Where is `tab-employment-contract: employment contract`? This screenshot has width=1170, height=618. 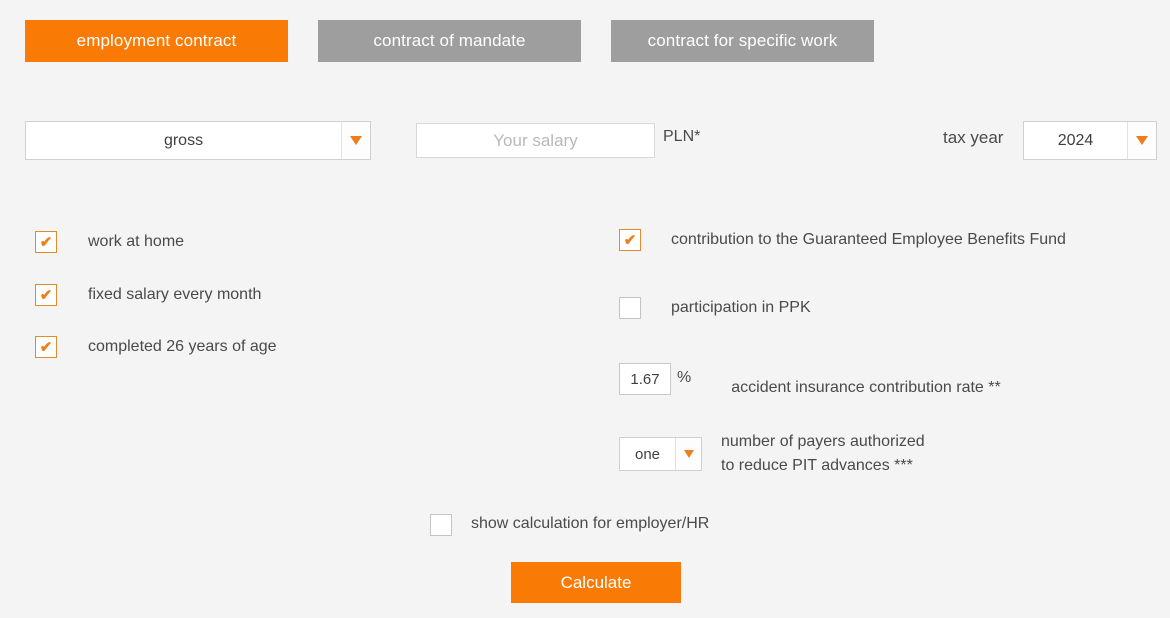 tab-employment-contract: employment contract is located at coordinates (156, 41).